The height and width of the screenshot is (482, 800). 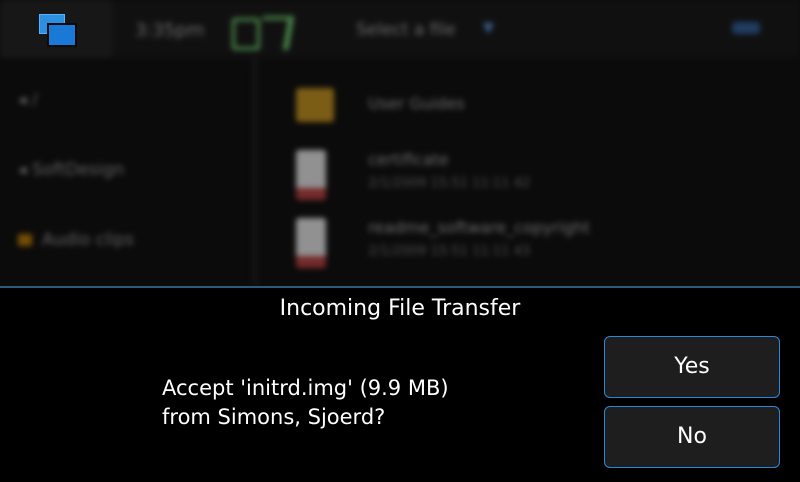 What do you see at coordinates (449, 183) in the screenshot?
I see `file-meta: 2/1/2009 15:51 11:11 42` at bounding box center [449, 183].